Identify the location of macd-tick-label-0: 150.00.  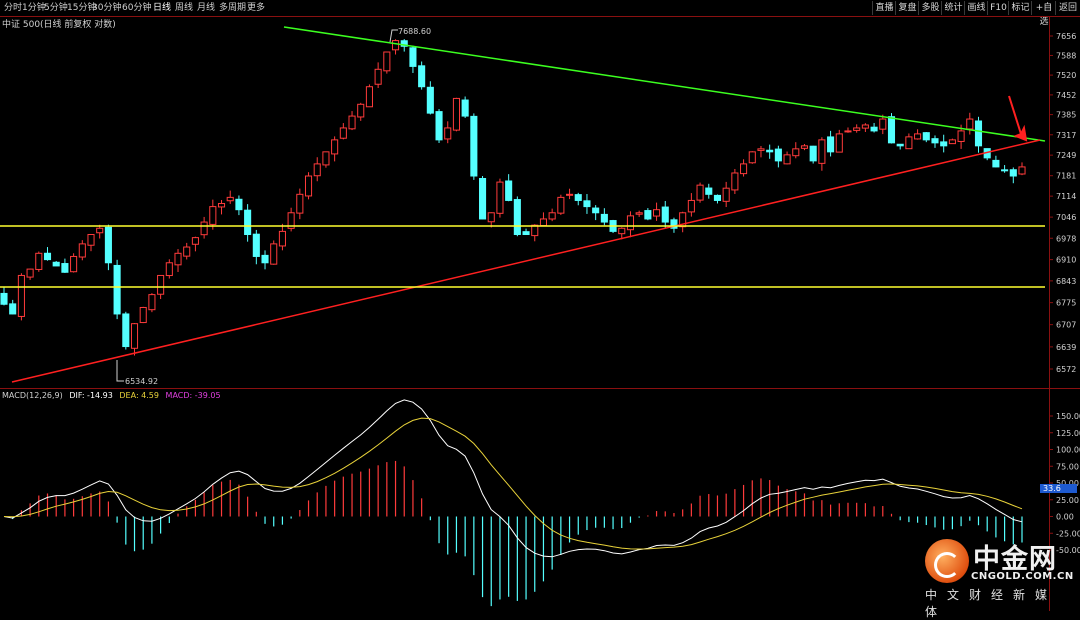
(1068, 416).